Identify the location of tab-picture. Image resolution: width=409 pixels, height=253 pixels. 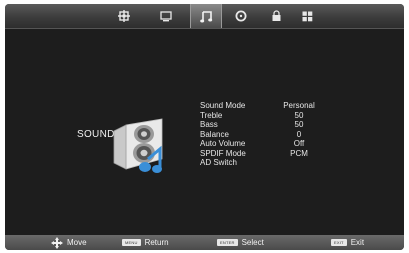
(124, 16).